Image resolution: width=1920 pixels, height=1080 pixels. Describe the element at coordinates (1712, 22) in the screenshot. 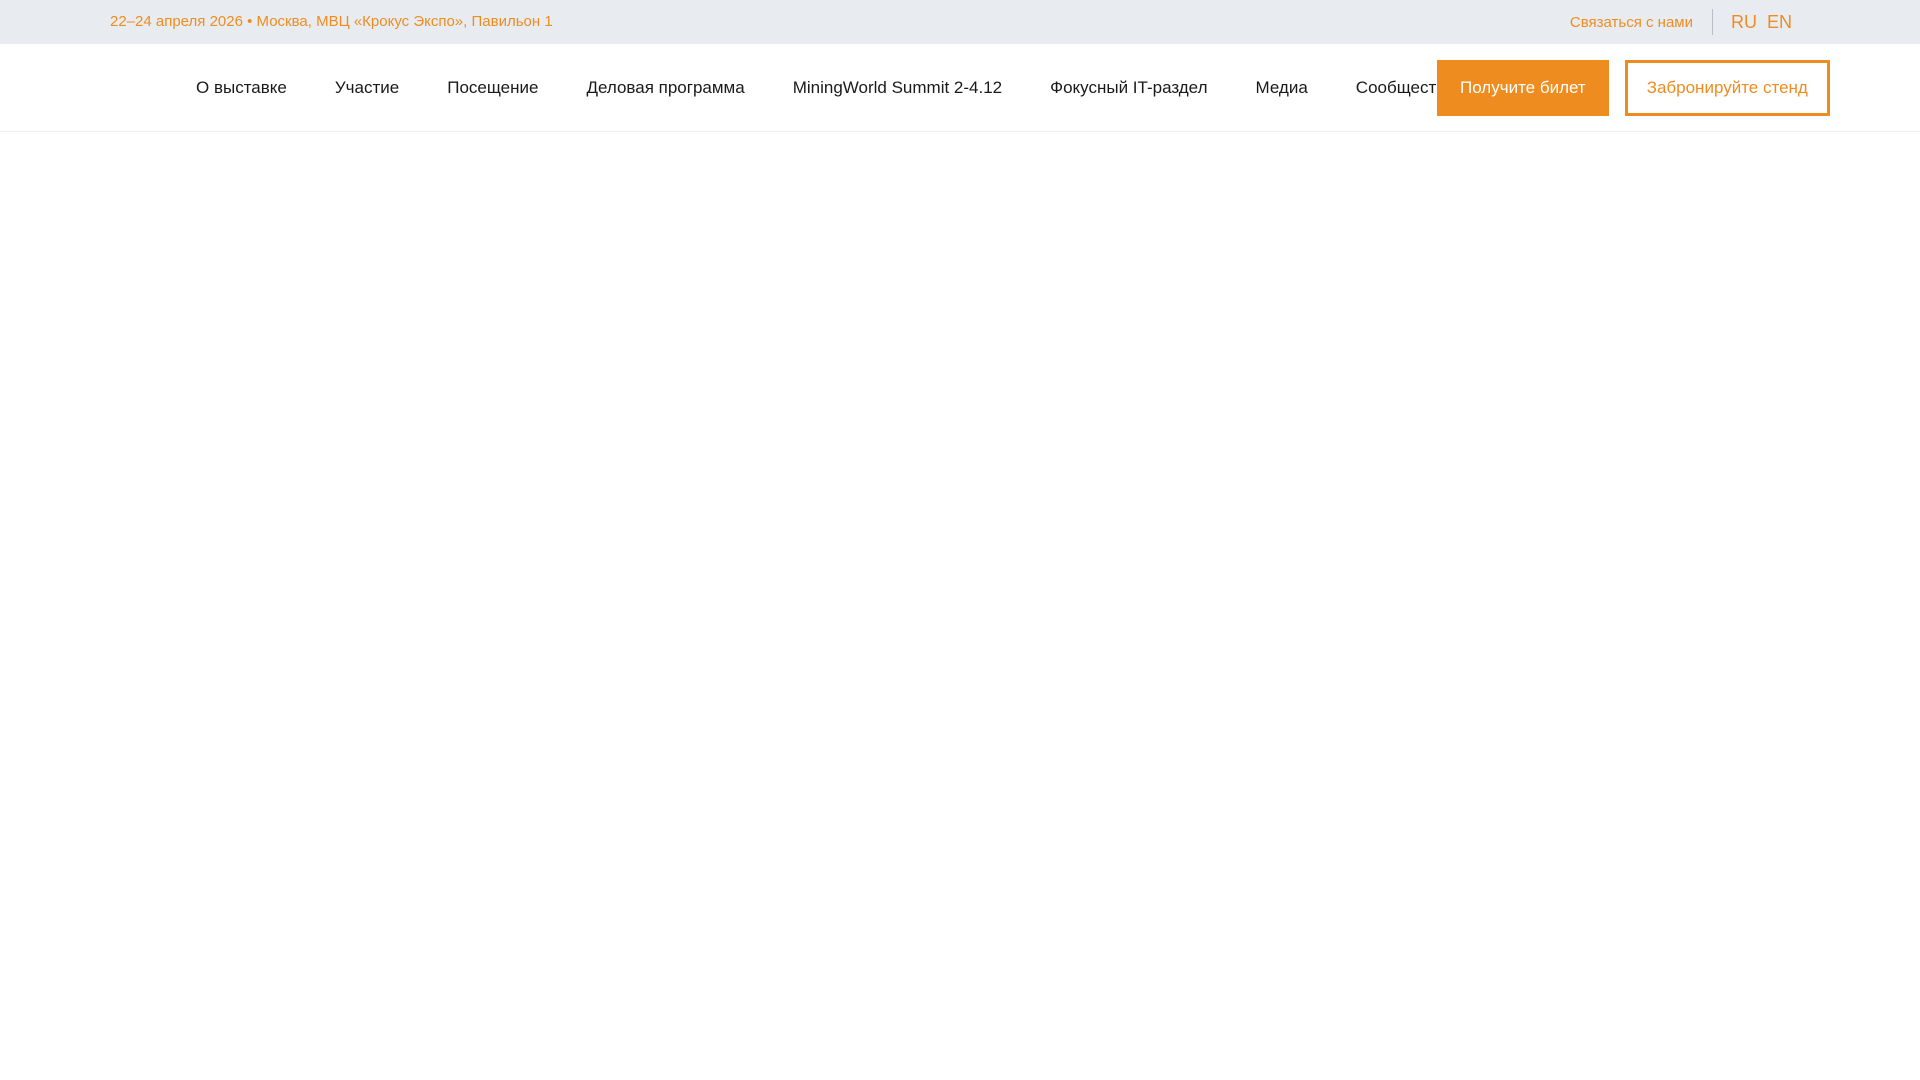

I see `topbar-divider` at that location.